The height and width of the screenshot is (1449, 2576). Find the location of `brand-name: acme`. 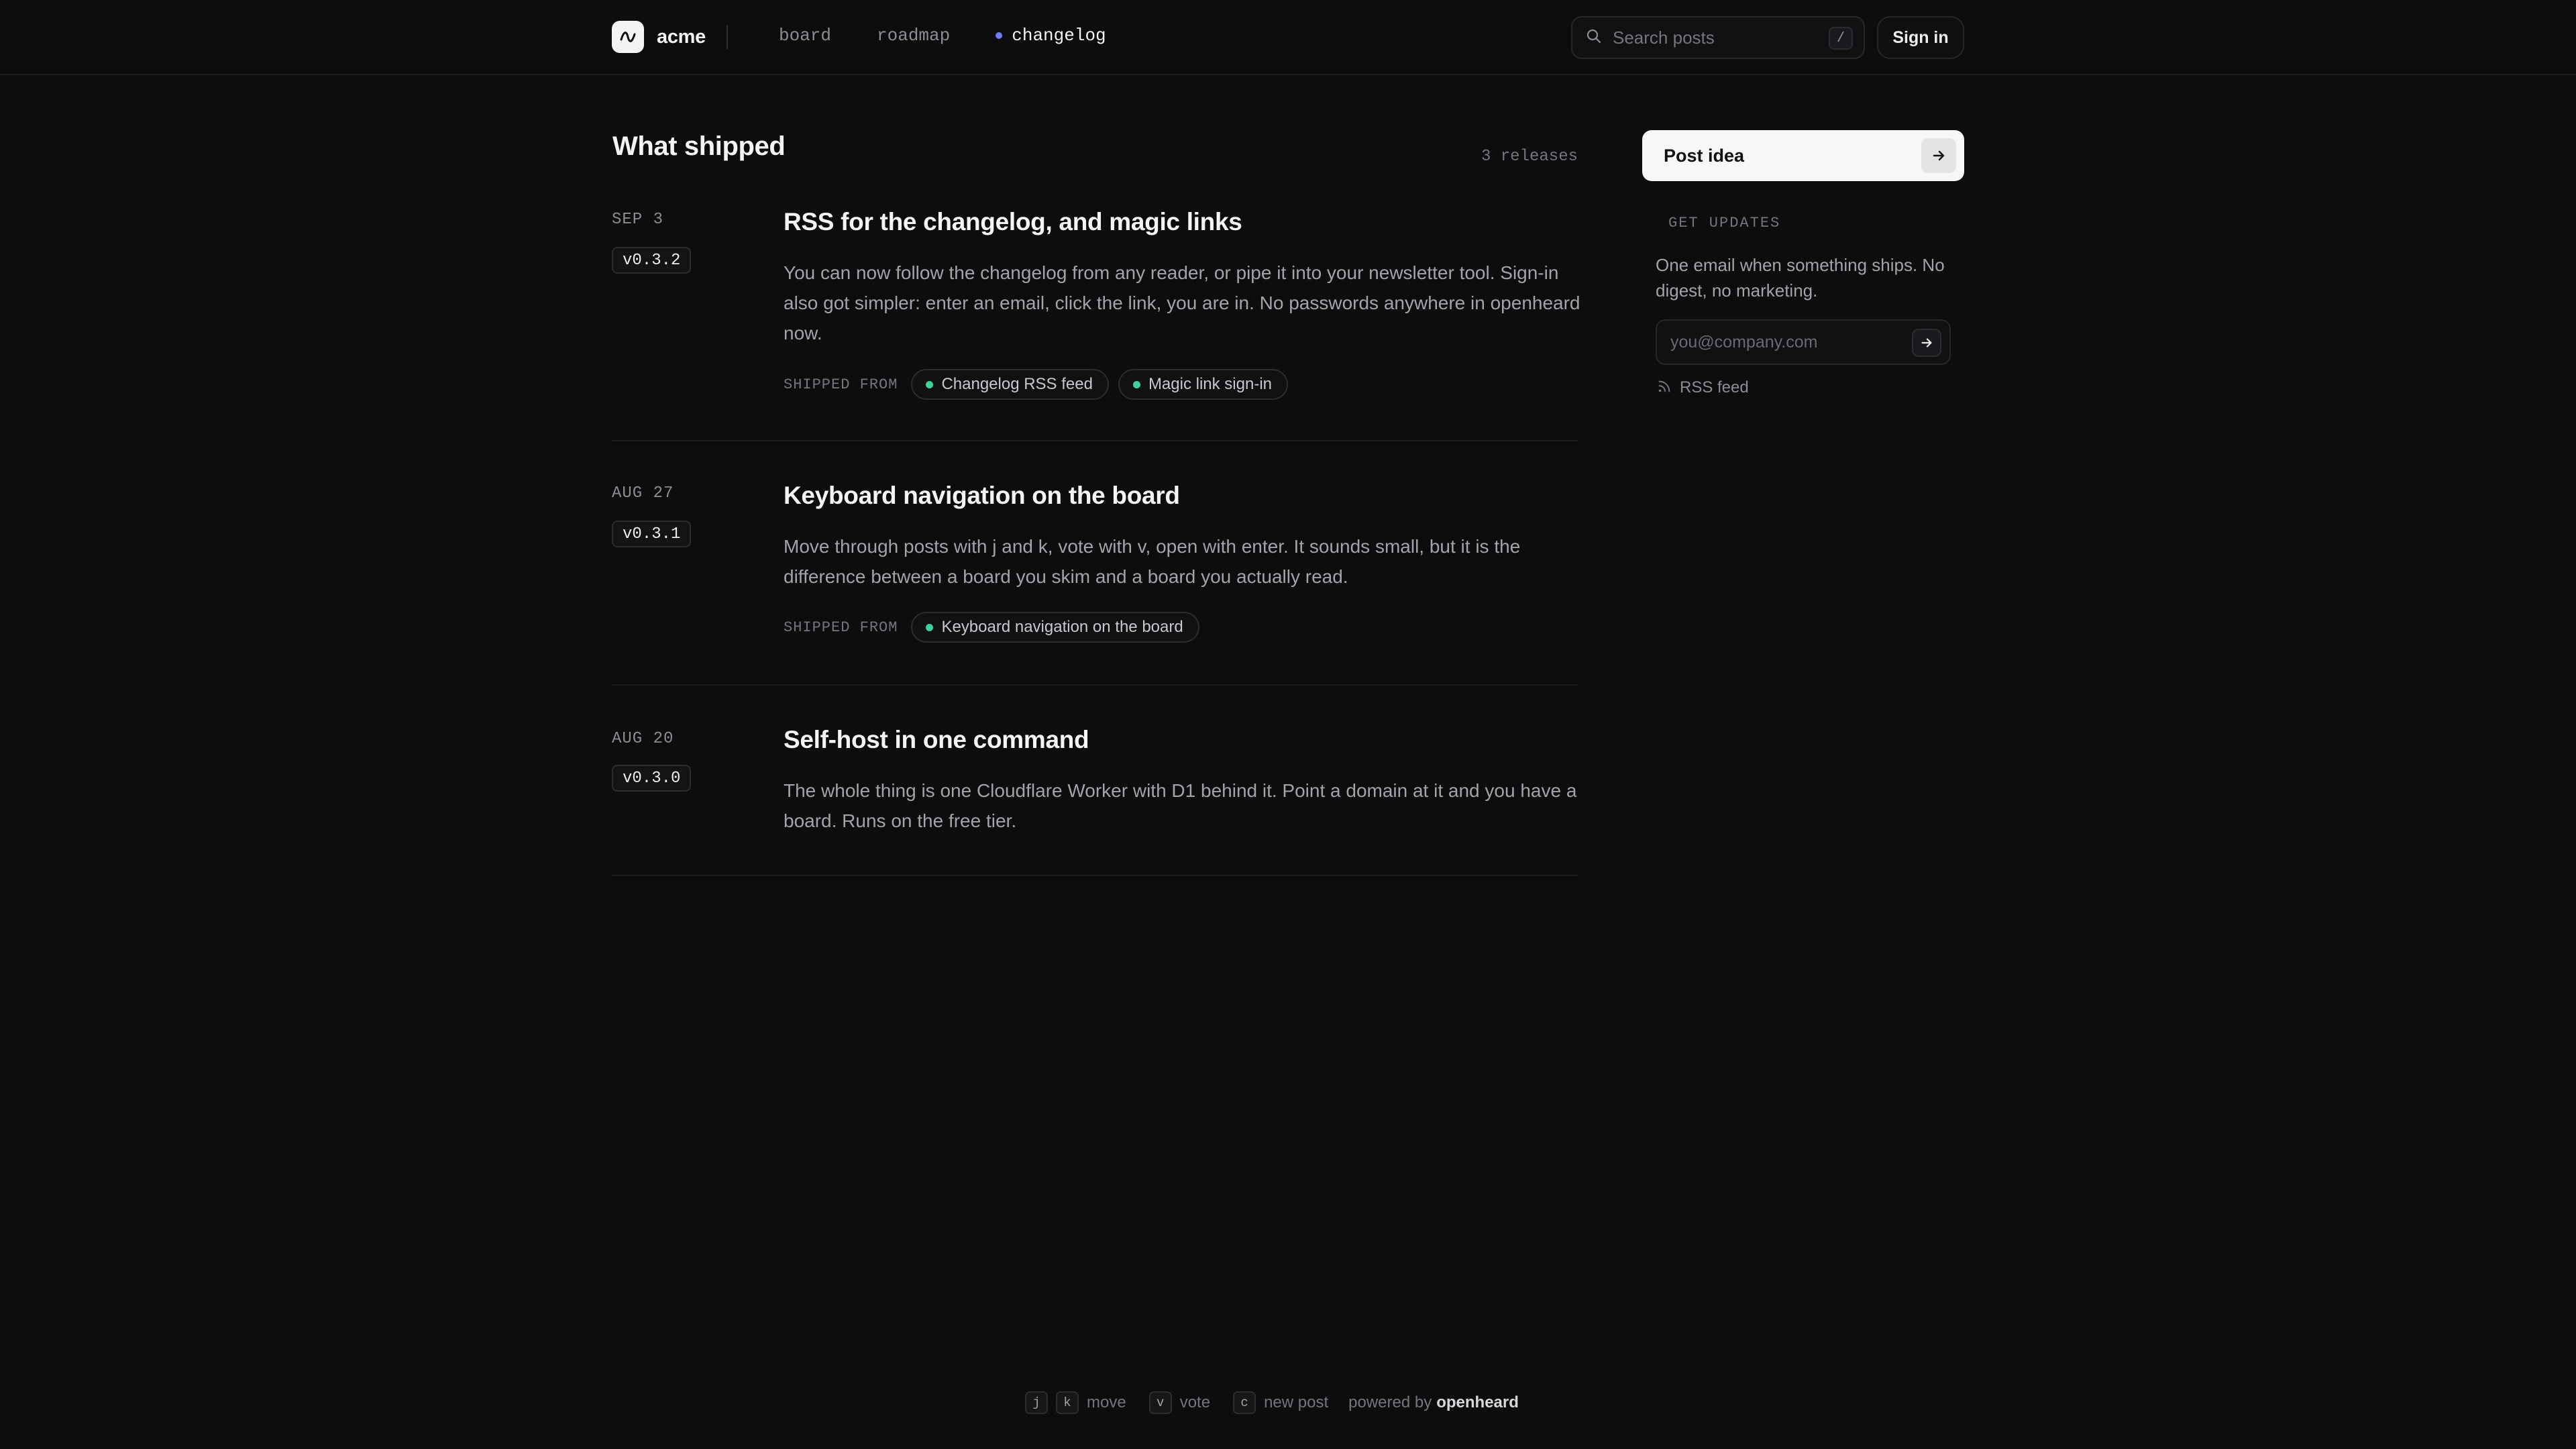

brand-name: acme is located at coordinates (681, 36).